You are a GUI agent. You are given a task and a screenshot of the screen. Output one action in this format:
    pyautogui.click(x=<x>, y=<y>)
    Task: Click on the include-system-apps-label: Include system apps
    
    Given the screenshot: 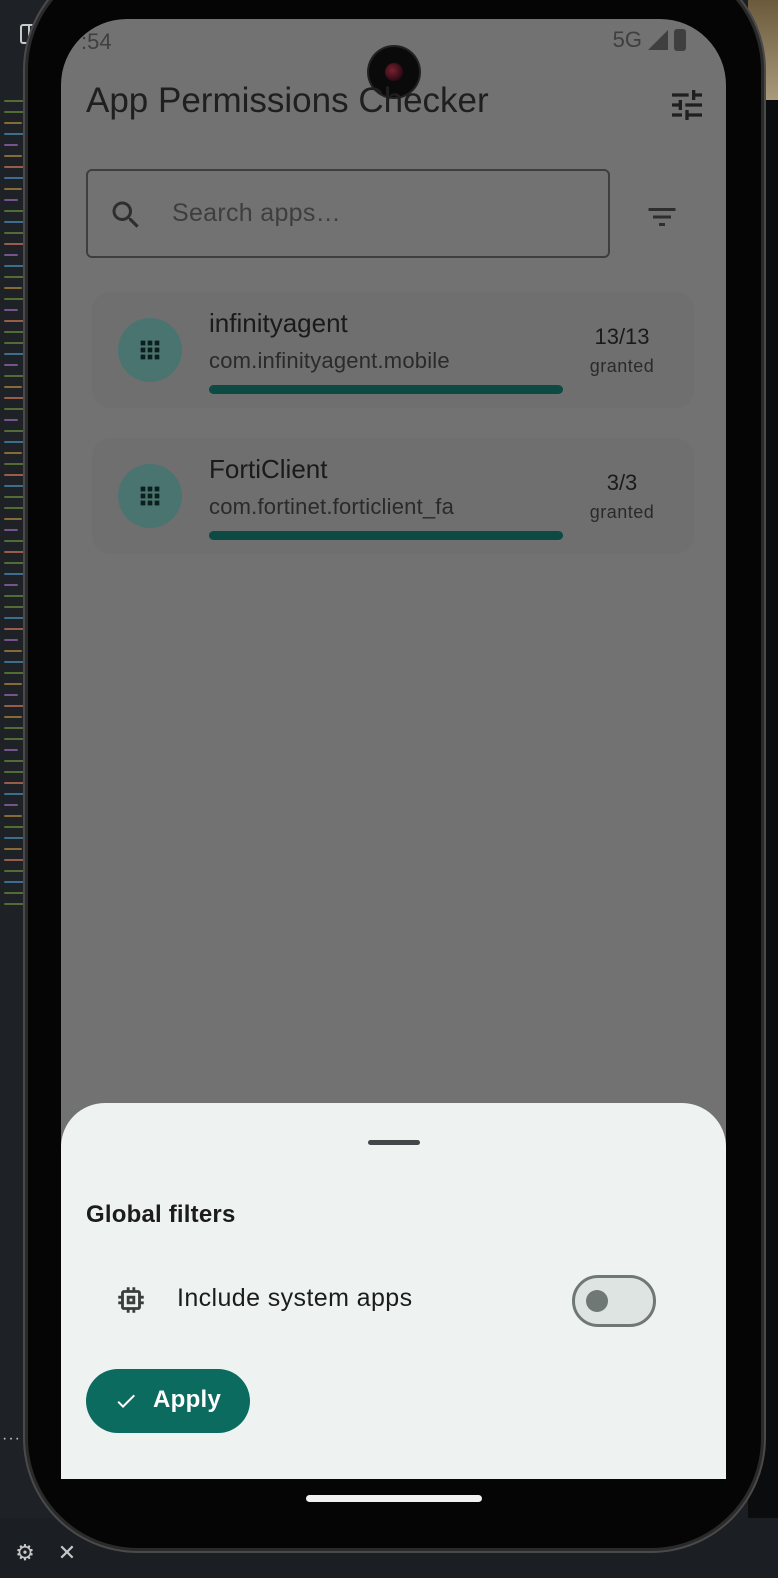 What is the action you would take?
    pyautogui.click(x=295, y=1298)
    